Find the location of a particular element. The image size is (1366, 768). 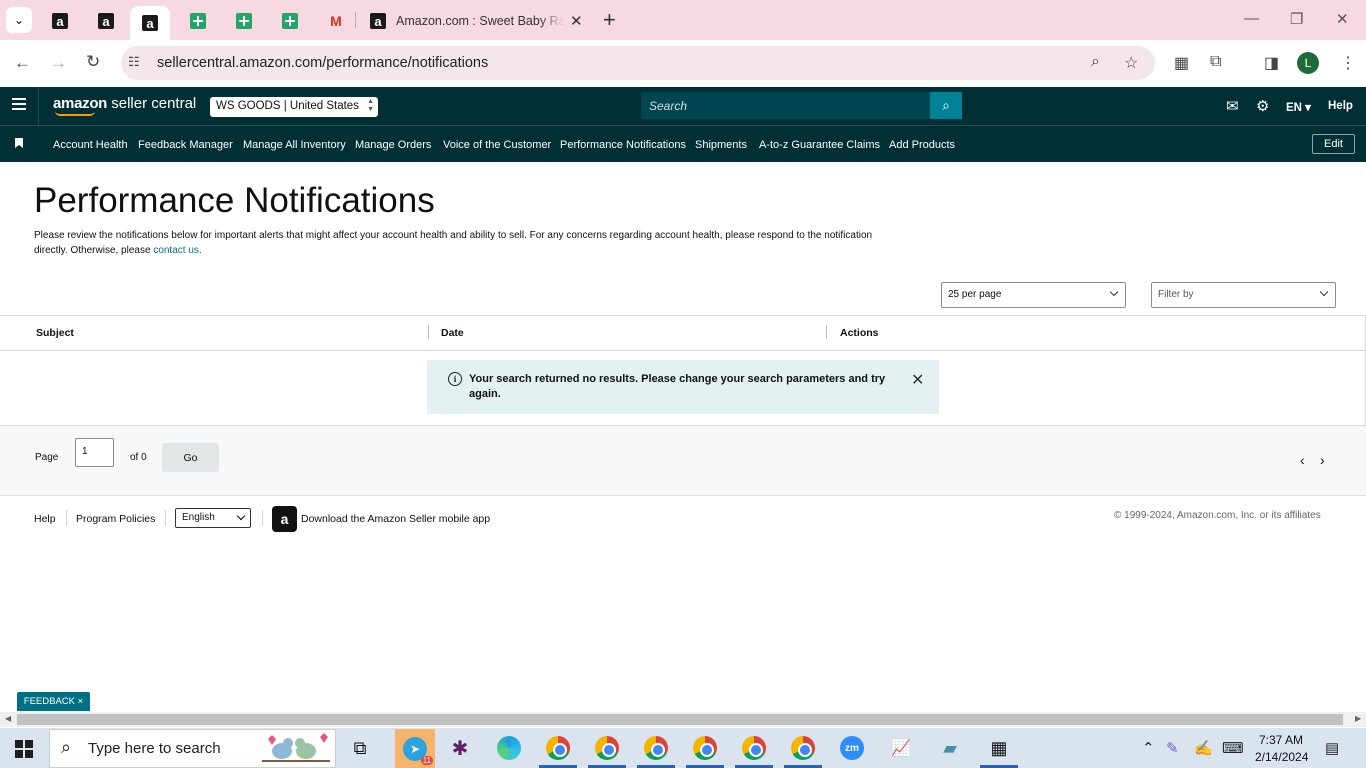

site-info-icon: ☷ is located at coordinates (134, 62).